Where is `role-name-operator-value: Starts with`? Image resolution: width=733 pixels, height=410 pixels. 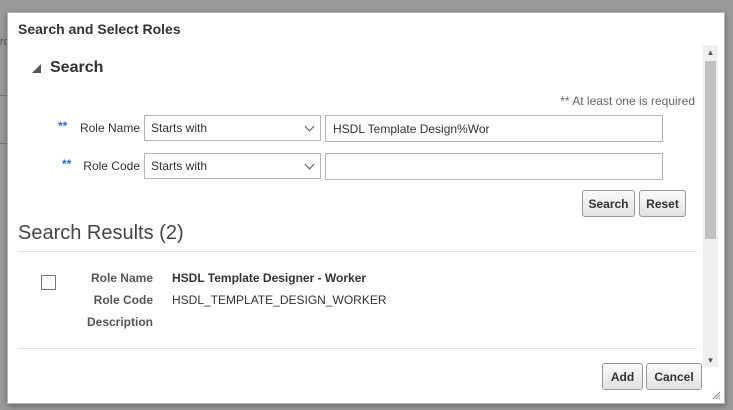
role-name-operator-value: Starts with is located at coordinates (179, 128).